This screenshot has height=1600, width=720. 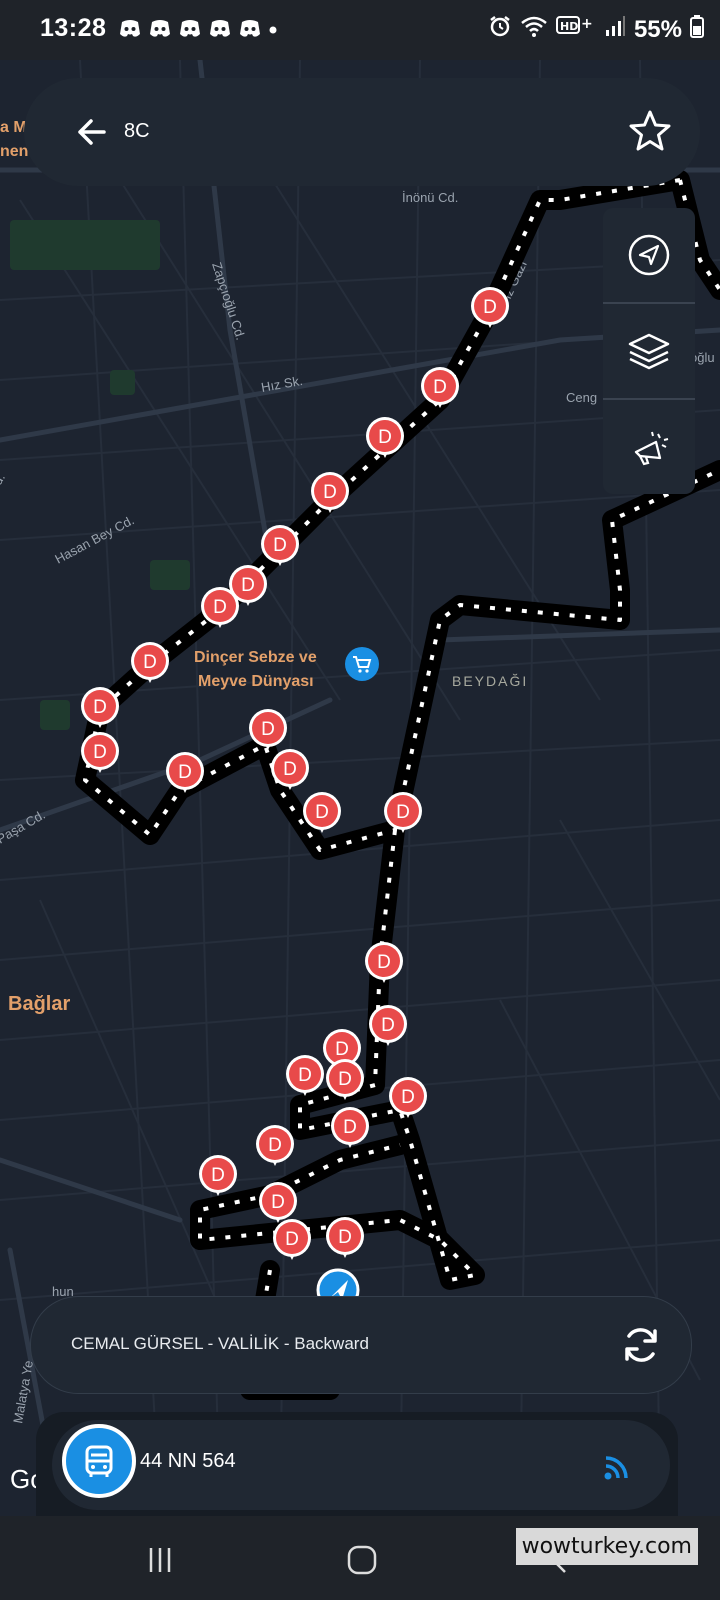 I want to click on announce-icon, so click(x=651, y=448).